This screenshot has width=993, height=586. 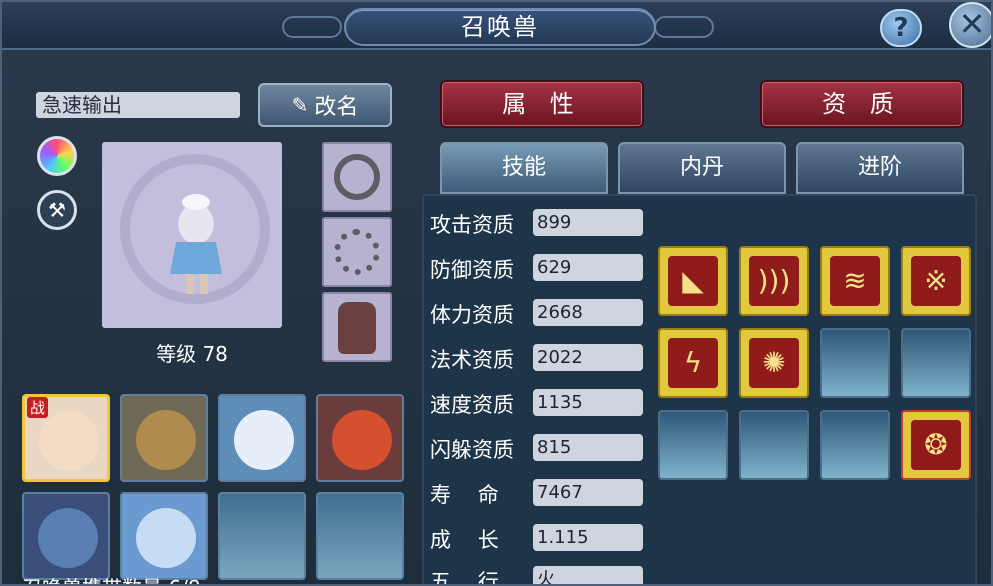 I want to click on hammer-icon: ⚒, so click(x=57, y=210).